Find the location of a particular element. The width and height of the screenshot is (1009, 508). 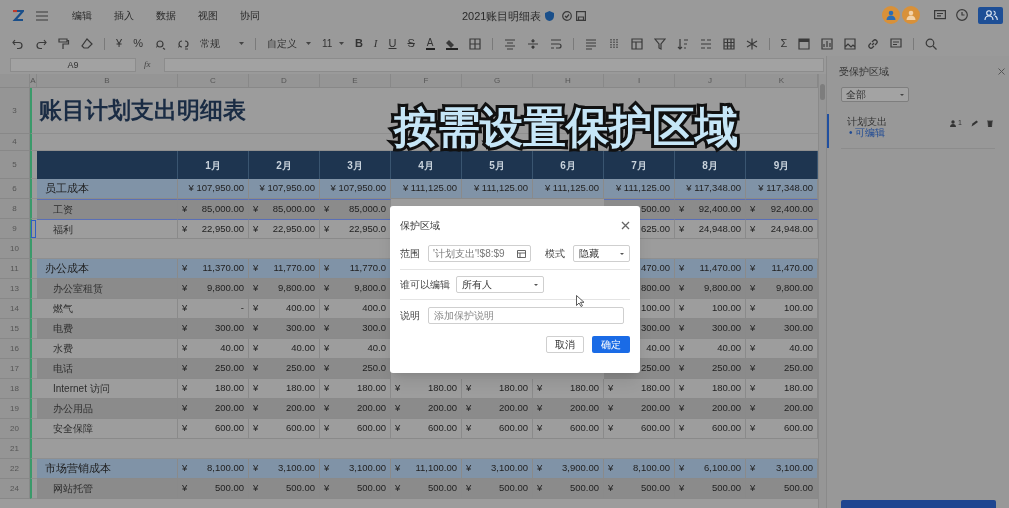

amount: 100.00 is located at coordinates (726, 308).